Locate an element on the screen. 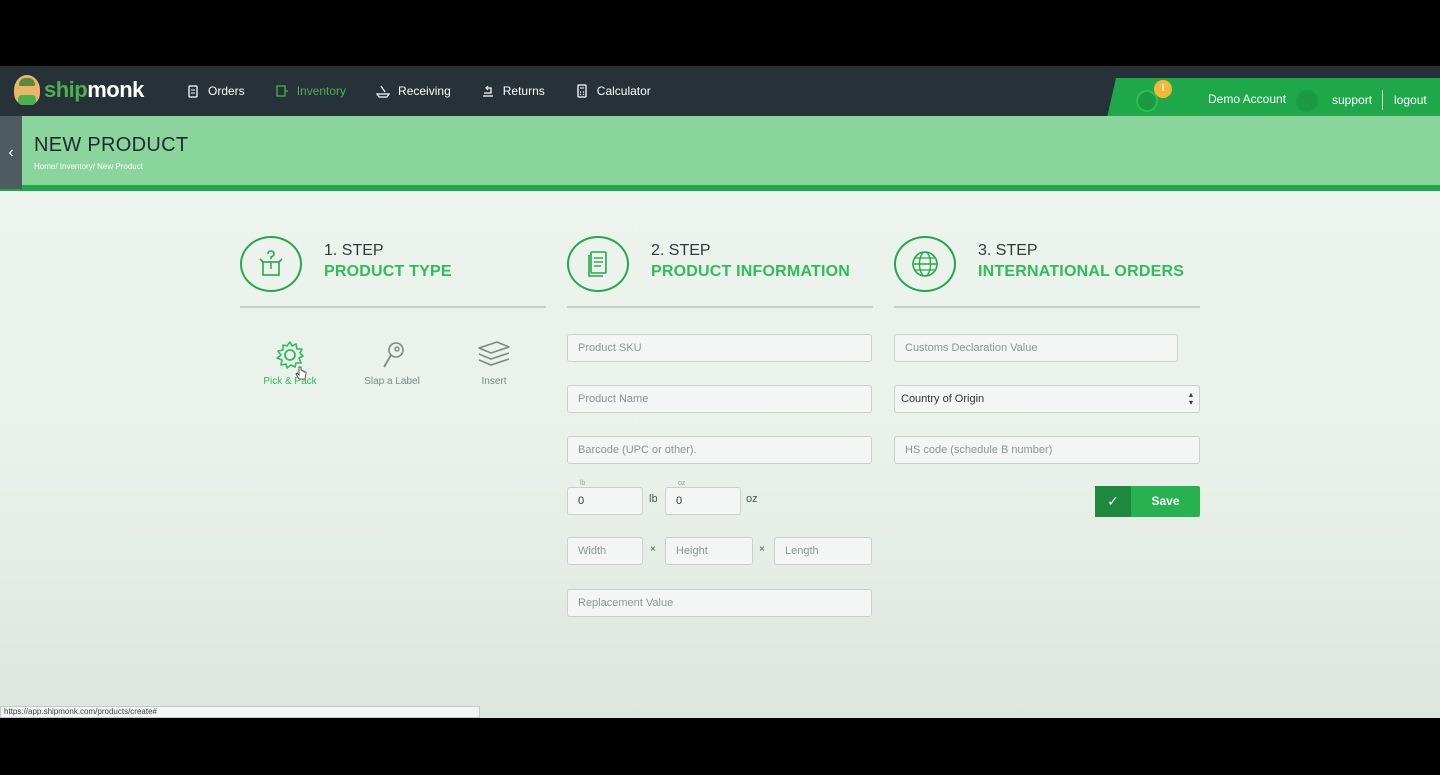 This screenshot has height=775, width=1440. product-type-insert: Insert is located at coordinates (494, 362).